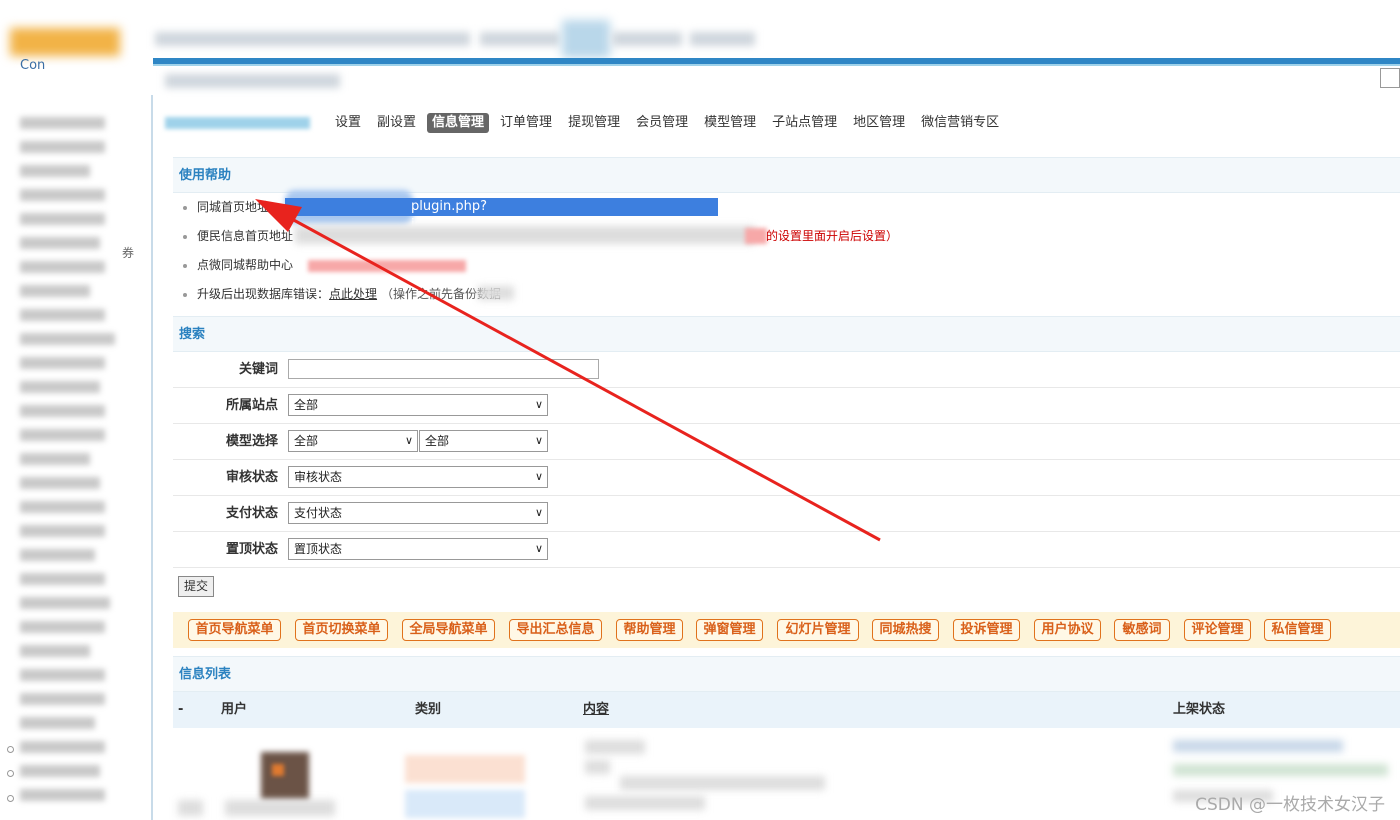 This screenshot has height=820, width=1400. What do you see at coordinates (960, 123) in the screenshot?
I see `nav-item-wechat-marketing: 微信营销专区` at bounding box center [960, 123].